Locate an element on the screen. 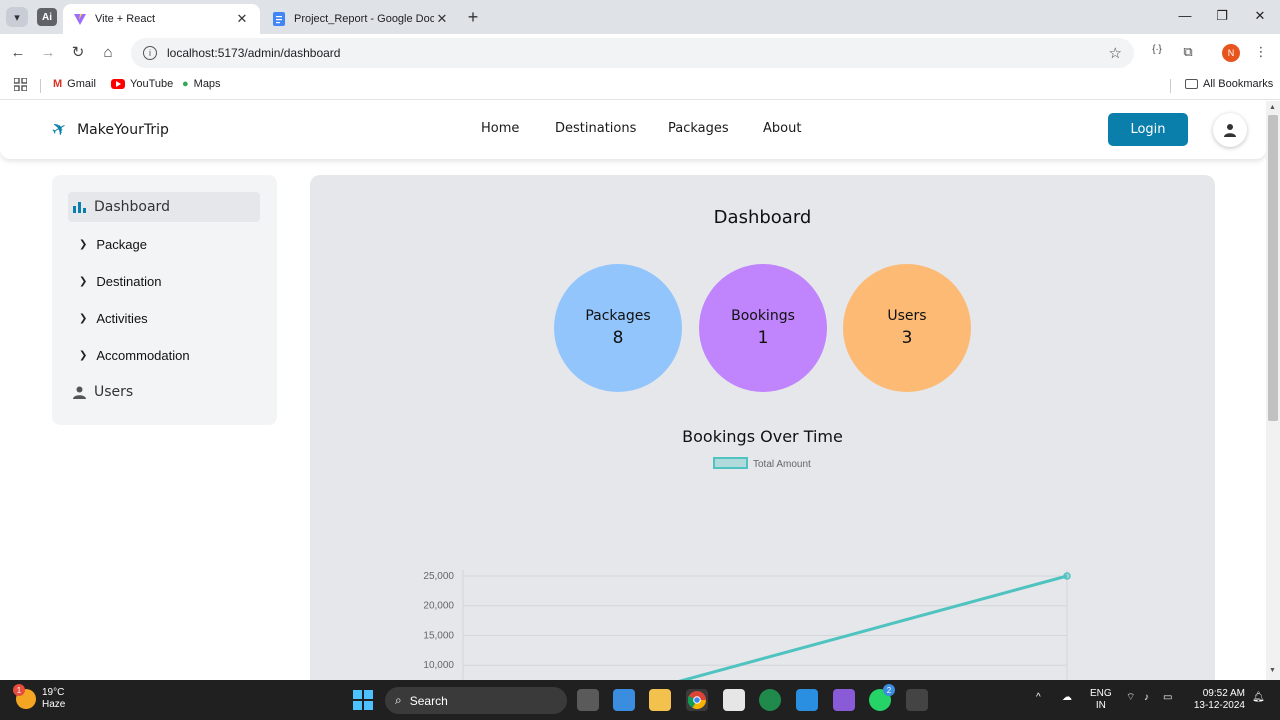 Image resolution: width=1280 pixels, height=720 pixels. profile-avatar: N is located at coordinates (1231, 53).